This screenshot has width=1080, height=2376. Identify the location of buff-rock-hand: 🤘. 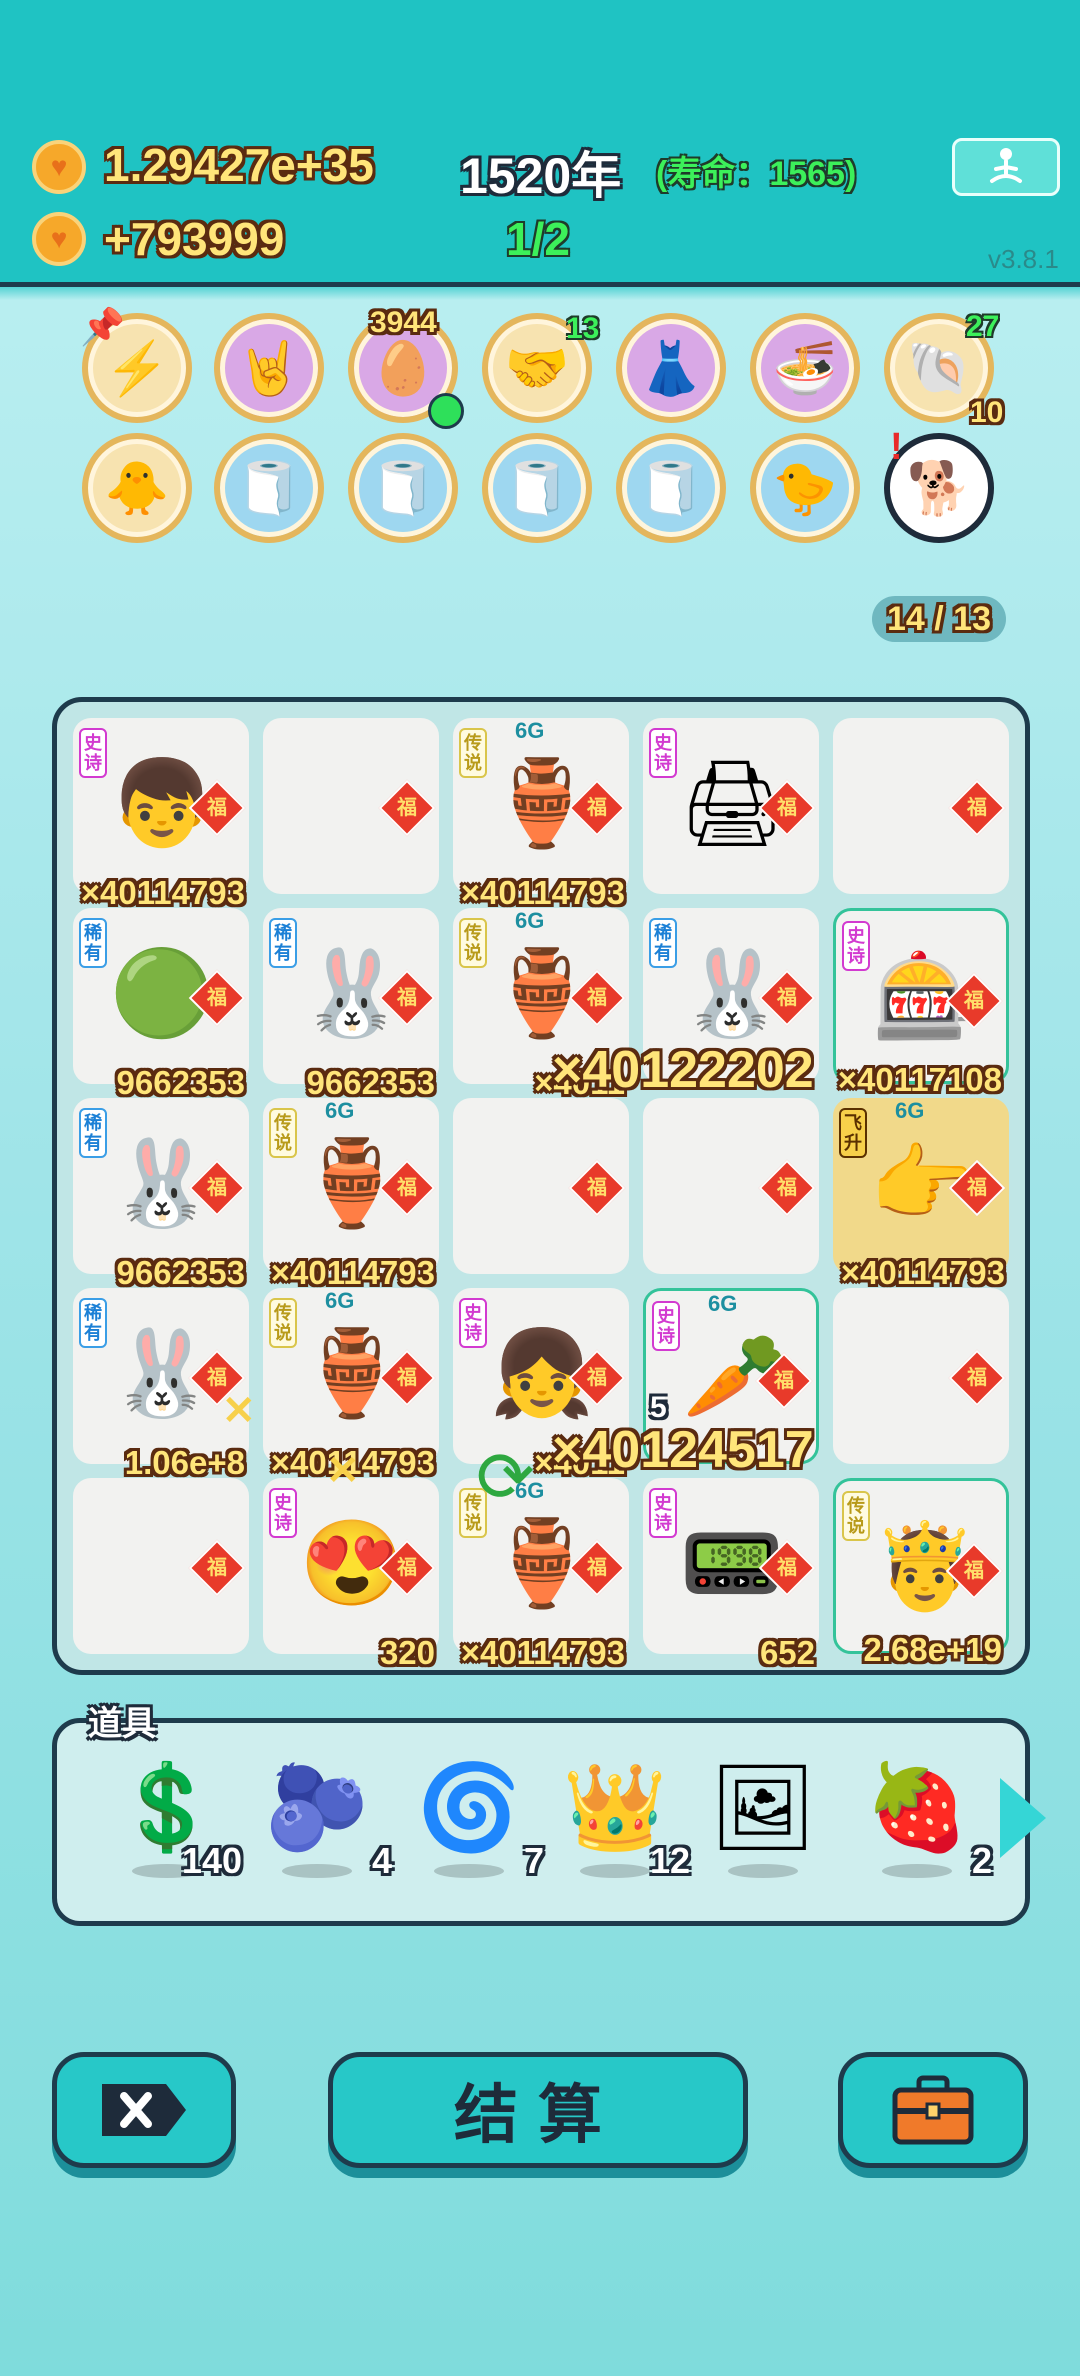
(269, 368).